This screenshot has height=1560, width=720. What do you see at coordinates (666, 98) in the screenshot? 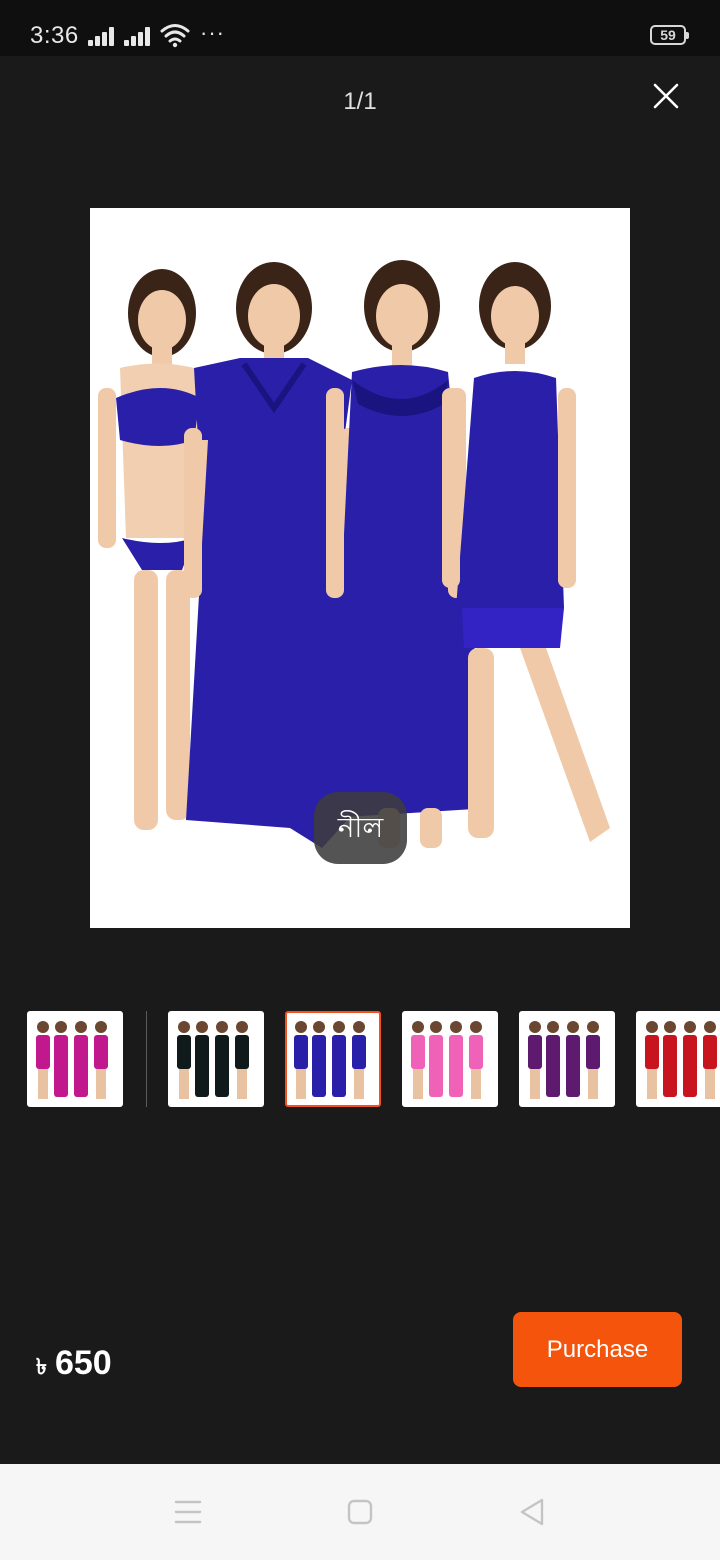
I see `close-icon` at bounding box center [666, 98].